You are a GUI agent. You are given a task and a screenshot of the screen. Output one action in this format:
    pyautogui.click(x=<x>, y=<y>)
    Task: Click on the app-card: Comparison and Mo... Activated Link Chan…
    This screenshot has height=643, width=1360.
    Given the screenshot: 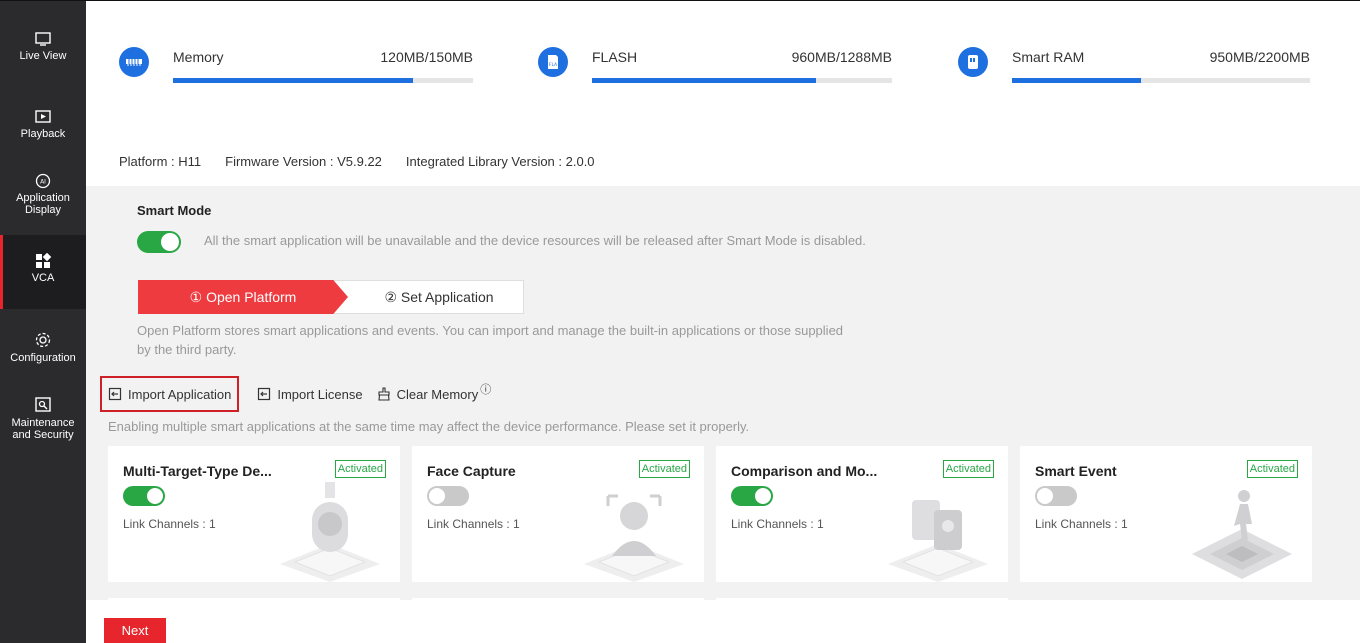 What is the action you would take?
    pyautogui.click(x=862, y=514)
    